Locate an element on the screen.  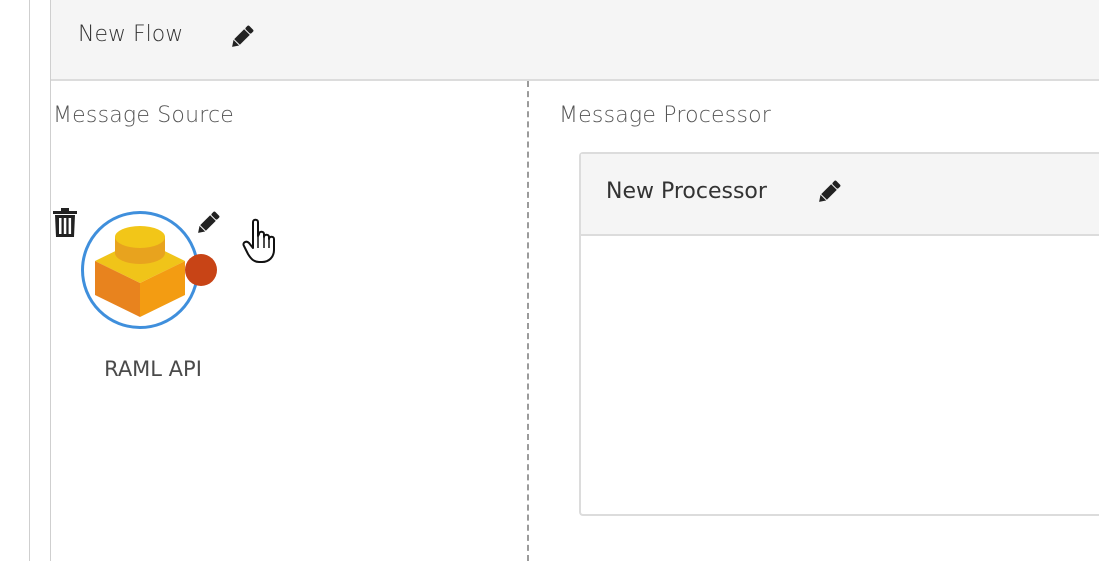
processor-header: New Processor is located at coordinates (840, 195).